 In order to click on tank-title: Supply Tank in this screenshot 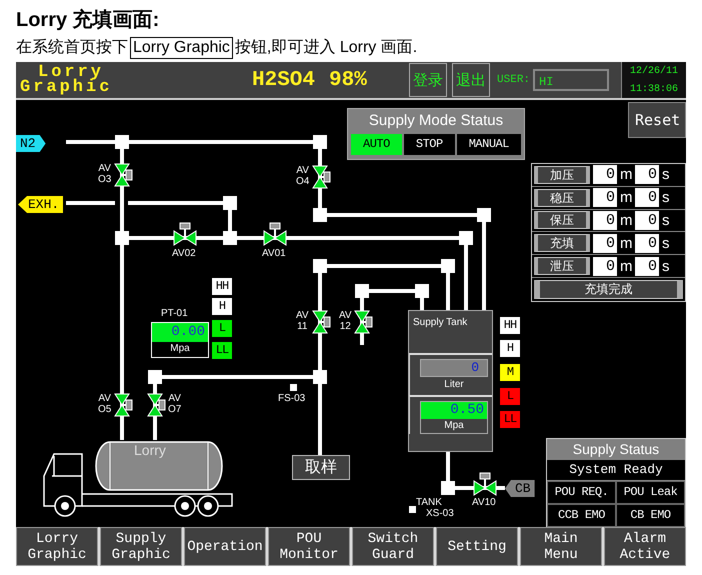, I will do `click(440, 323)`.